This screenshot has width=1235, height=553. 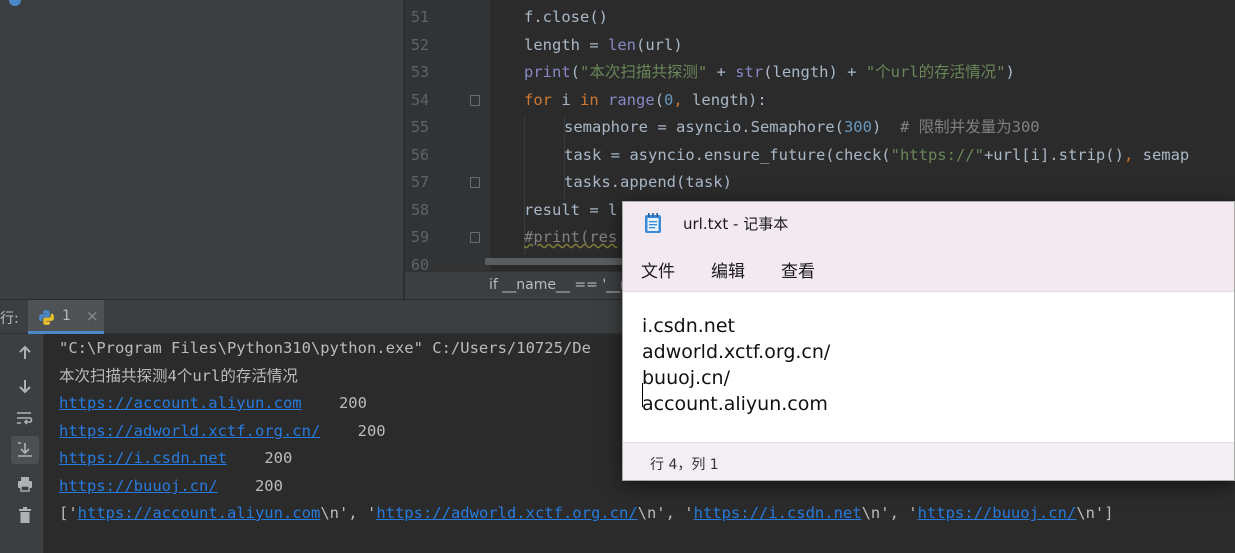 I want to click on menu-edit: 编辑, so click(x=728, y=269).